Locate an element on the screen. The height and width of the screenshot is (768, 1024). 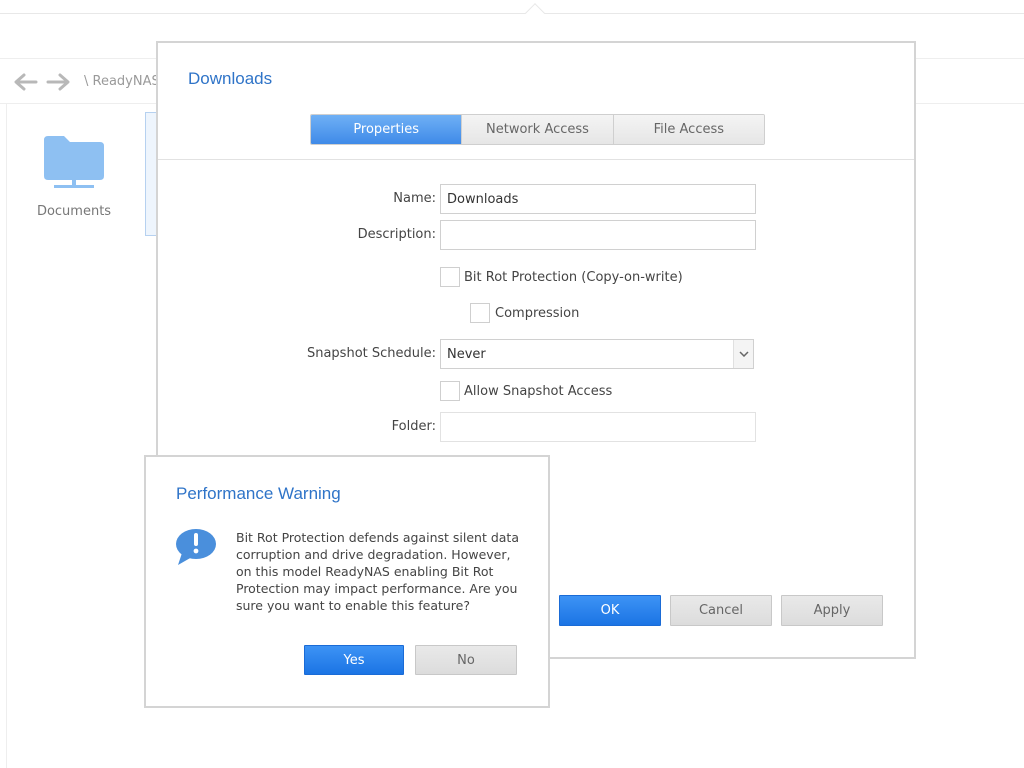
tab-network-access: Network Access is located at coordinates (538, 129).